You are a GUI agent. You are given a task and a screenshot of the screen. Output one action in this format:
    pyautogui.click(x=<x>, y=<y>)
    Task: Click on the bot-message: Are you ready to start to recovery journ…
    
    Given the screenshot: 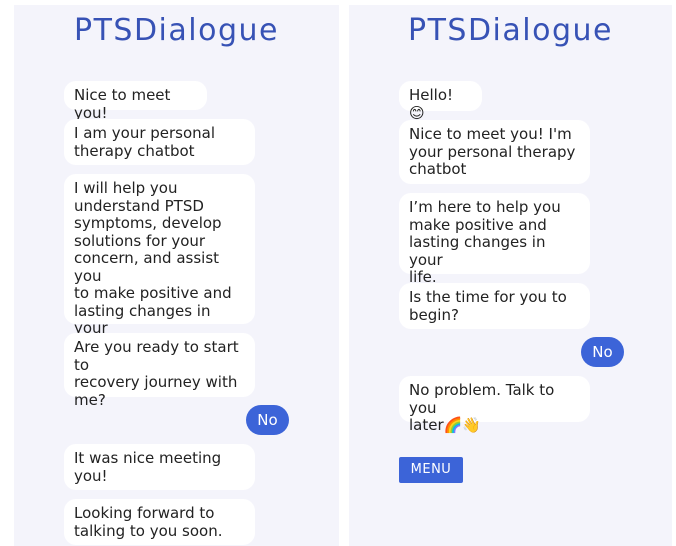 What is the action you would take?
    pyautogui.click(x=159, y=370)
    